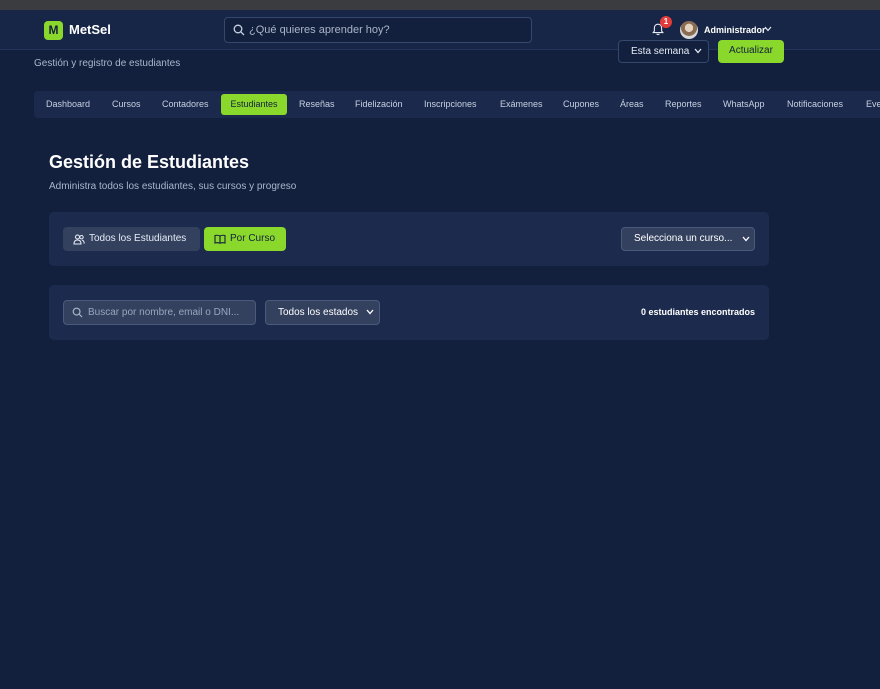 Image resolution: width=880 pixels, height=689 pixels. I want to click on nav-item-examenes: Exámenes, so click(521, 104).